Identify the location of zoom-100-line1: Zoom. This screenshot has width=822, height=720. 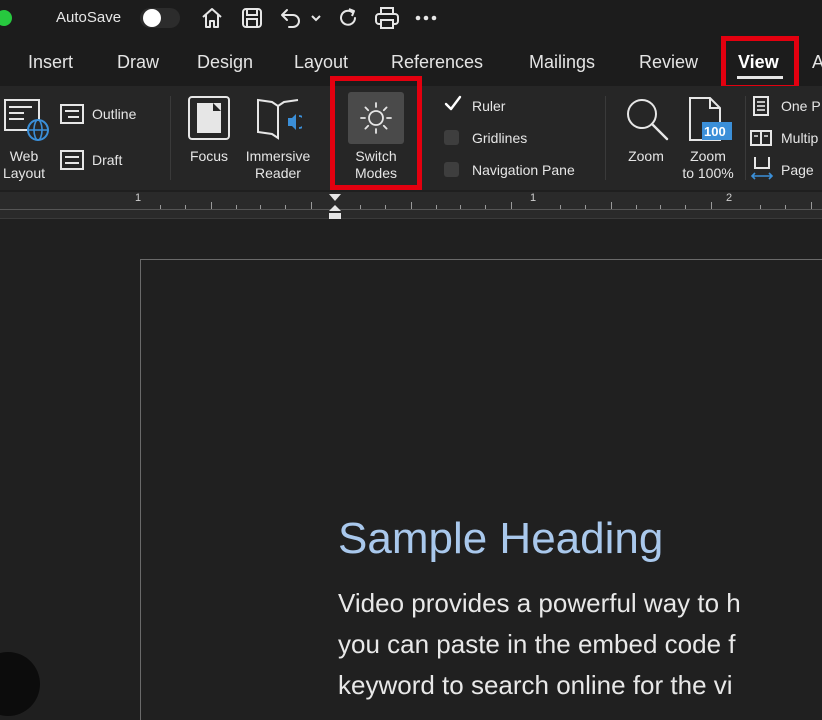
(708, 156).